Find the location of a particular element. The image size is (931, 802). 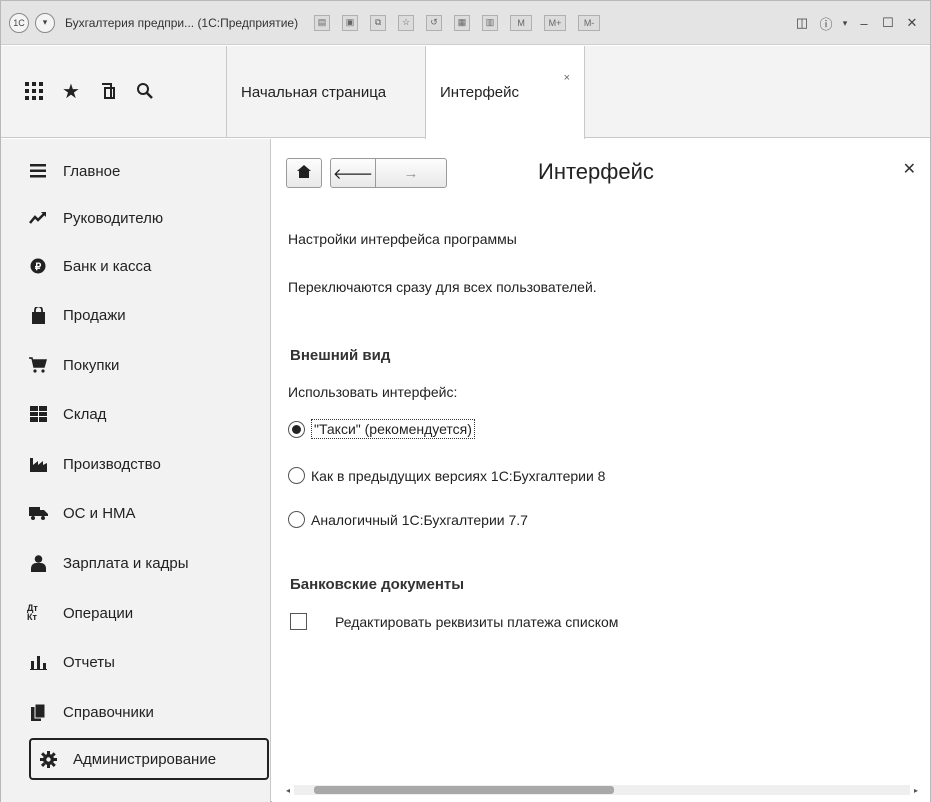

calculator-icon: ▦ is located at coordinates (462, 22).